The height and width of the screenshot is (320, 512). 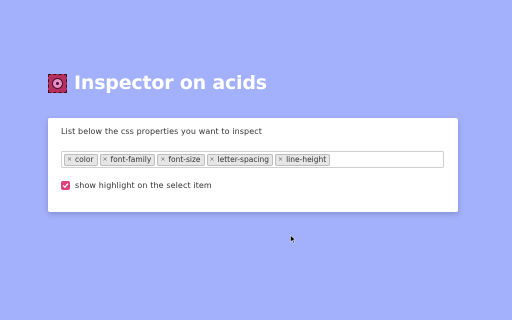 What do you see at coordinates (143, 185) in the screenshot?
I see `highlight-checkbox-label: show highlight on the select item` at bounding box center [143, 185].